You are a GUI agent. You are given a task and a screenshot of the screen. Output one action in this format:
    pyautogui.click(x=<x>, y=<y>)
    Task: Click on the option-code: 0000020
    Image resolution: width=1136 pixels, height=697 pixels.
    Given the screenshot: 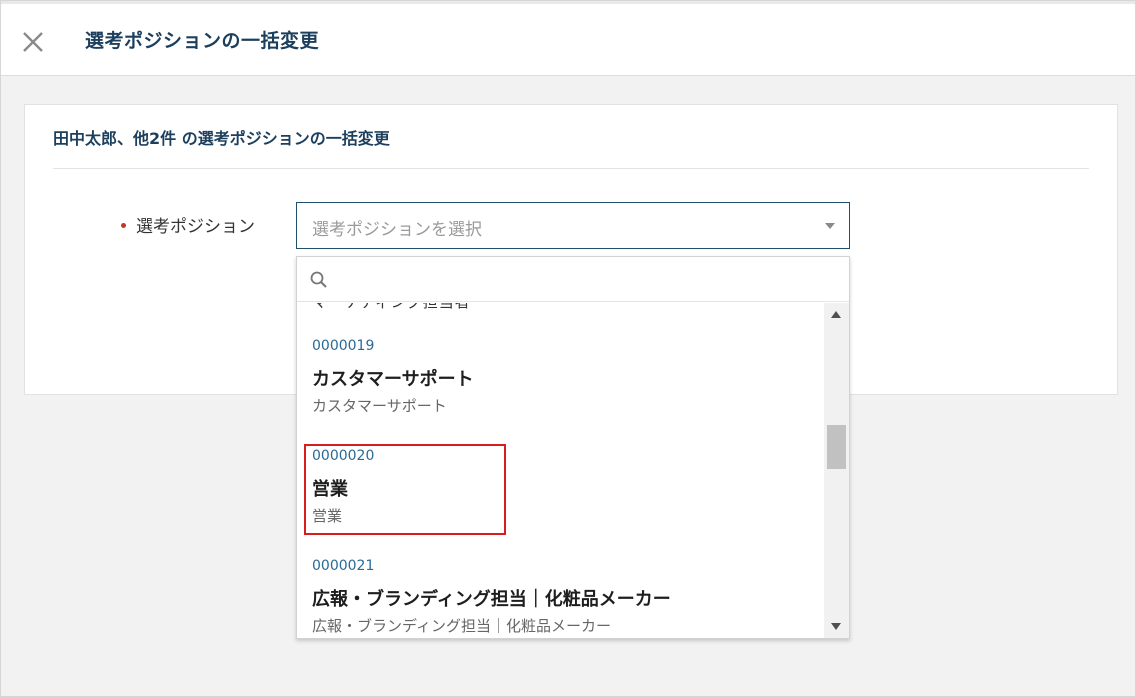 What is the action you would take?
    pyautogui.click(x=343, y=456)
    